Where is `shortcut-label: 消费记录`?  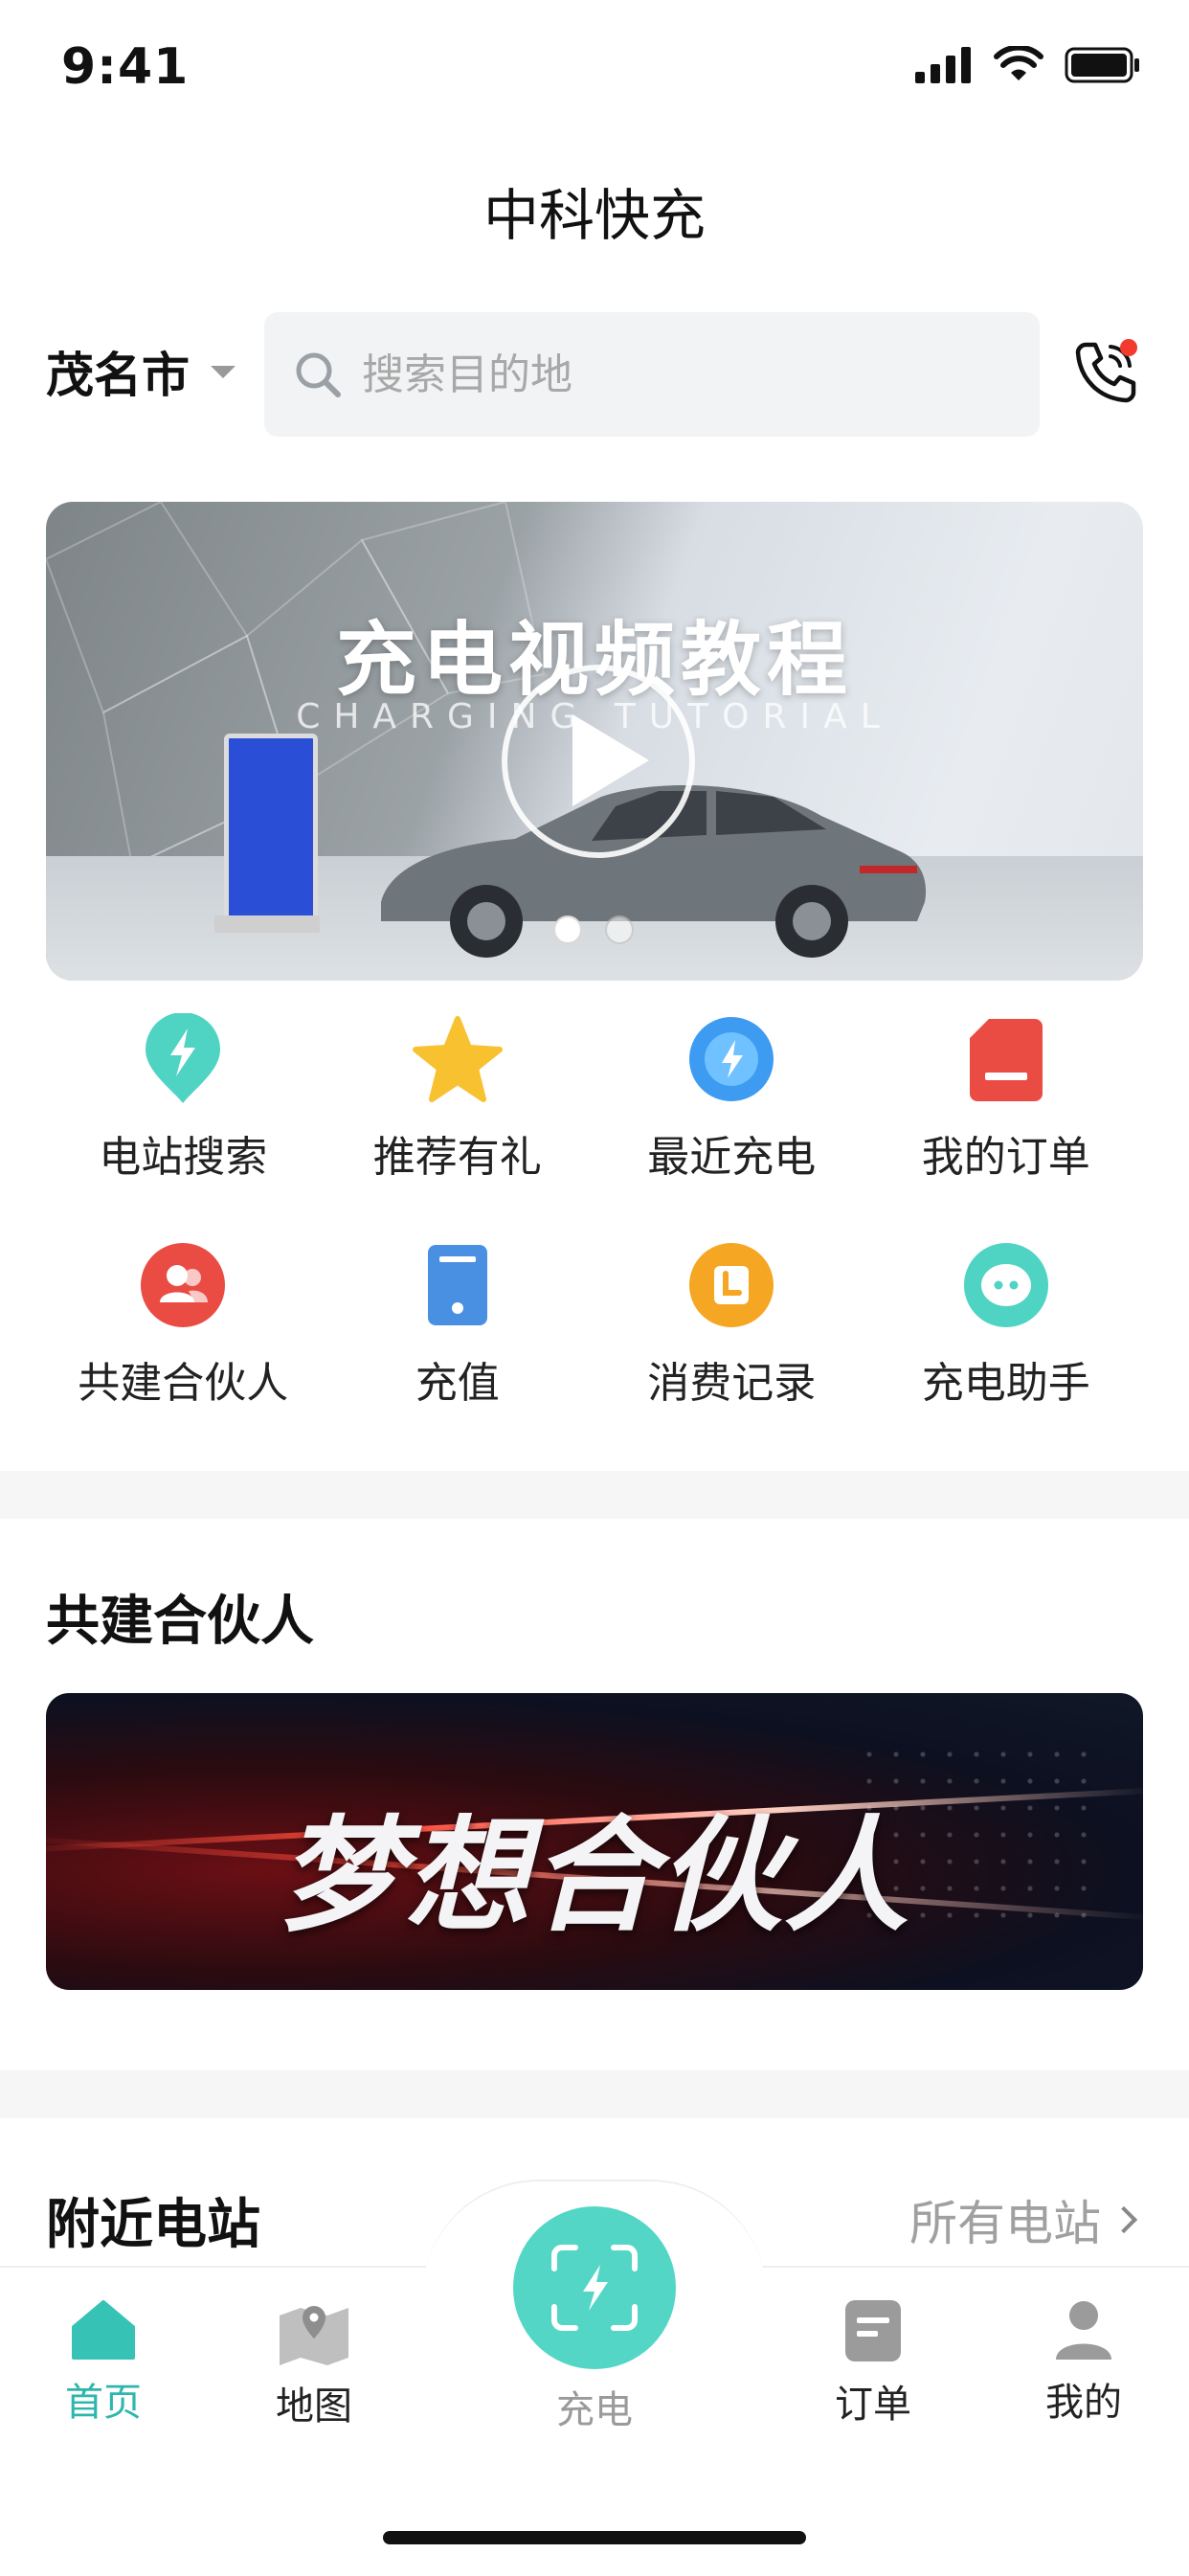
shortcut-label: 消费记录 is located at coordinates (732, 1383).